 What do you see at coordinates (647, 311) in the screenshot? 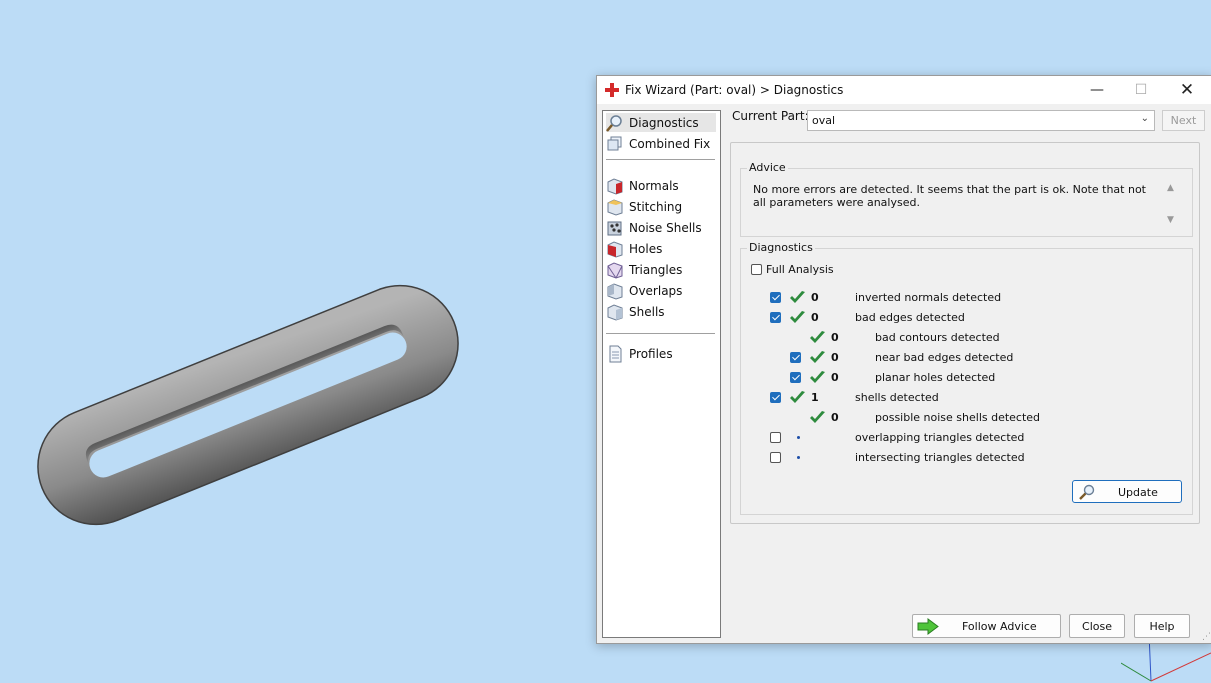
I see `nav-item-label: Shells` at bounding box center [647, 311].